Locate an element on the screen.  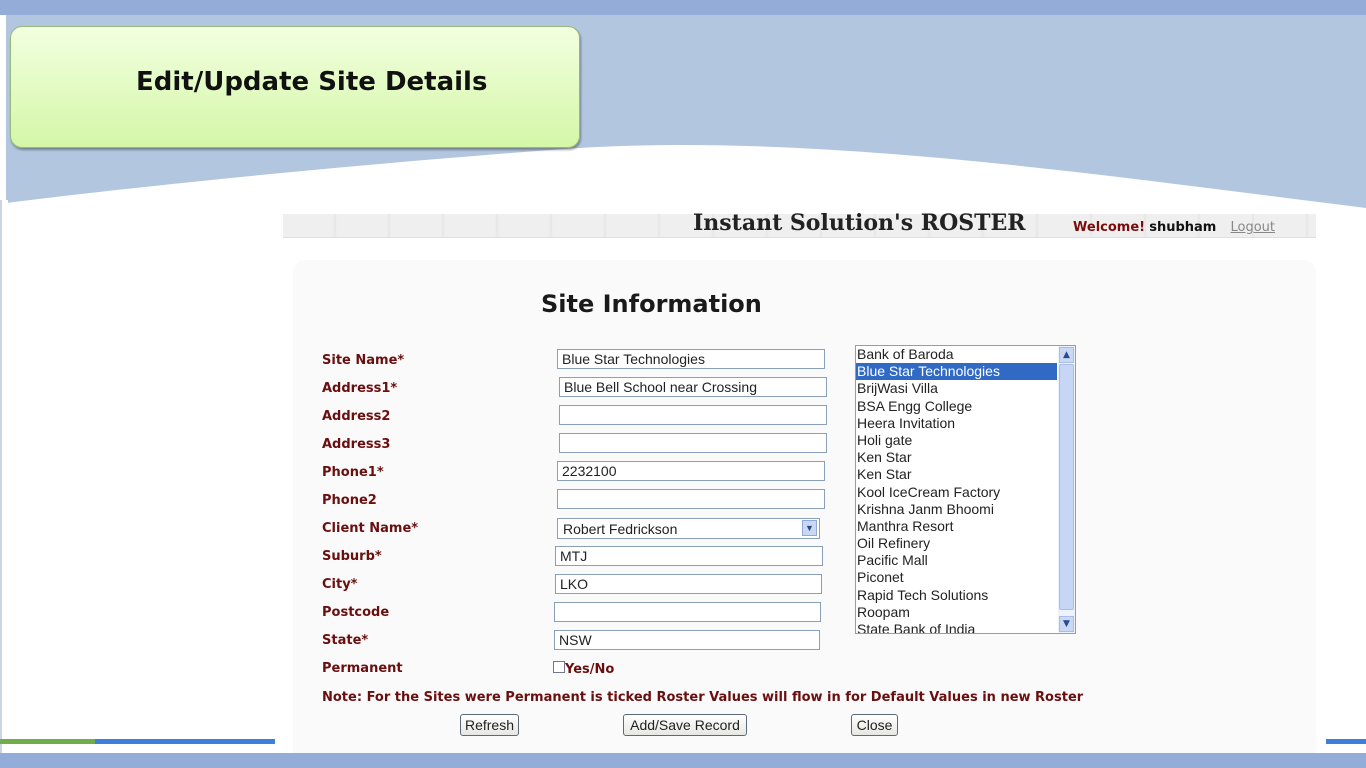
listbox-scrollbar: ▲ ▼ is located at coordinates (1066, 489).